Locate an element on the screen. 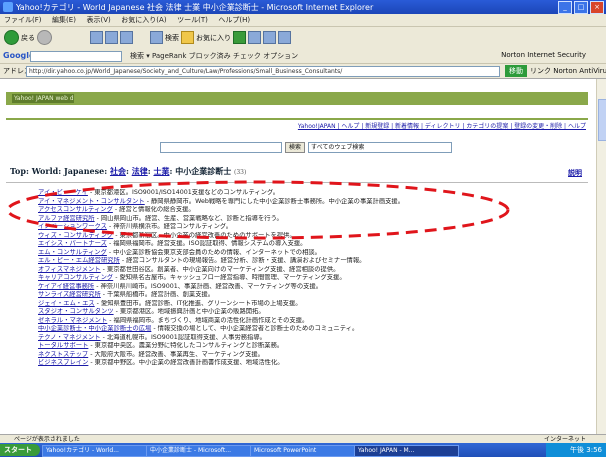  listing-description: - 東京都港区。ISO9001/ISO14001支援などのコンサルティング。 is located at coordinates (183, 192).